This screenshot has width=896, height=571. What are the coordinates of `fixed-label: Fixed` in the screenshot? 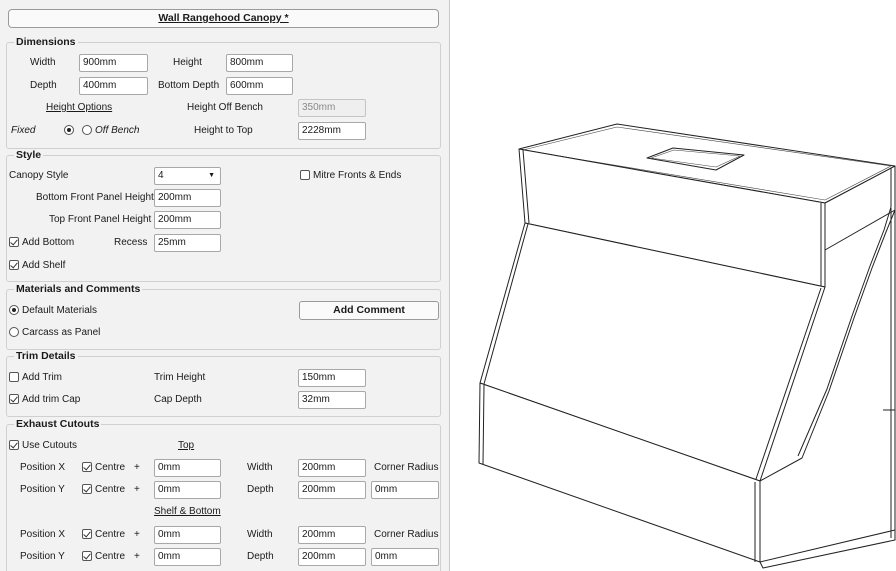 It's located at (23, 130).